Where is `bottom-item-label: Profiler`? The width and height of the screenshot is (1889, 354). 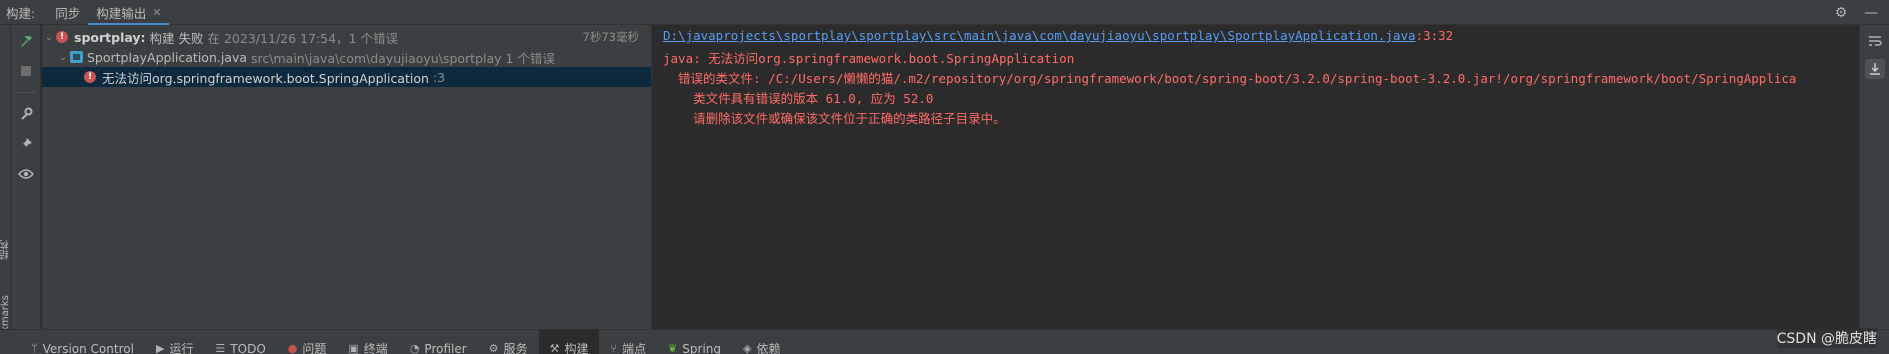 bottom-item-label: Profiler is located at coordinates (445, 347).